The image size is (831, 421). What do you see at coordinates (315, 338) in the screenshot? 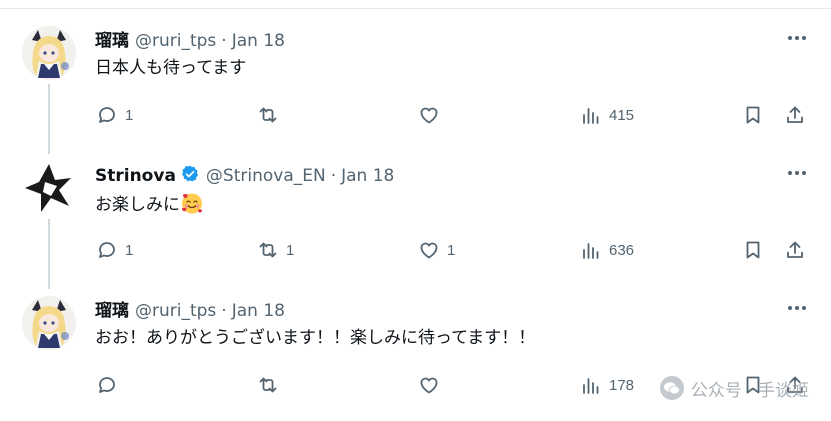
I see `tweet-text: おお！ありがとうございます！！楽しみに待ってます！！` at bounding box center [315, 338].